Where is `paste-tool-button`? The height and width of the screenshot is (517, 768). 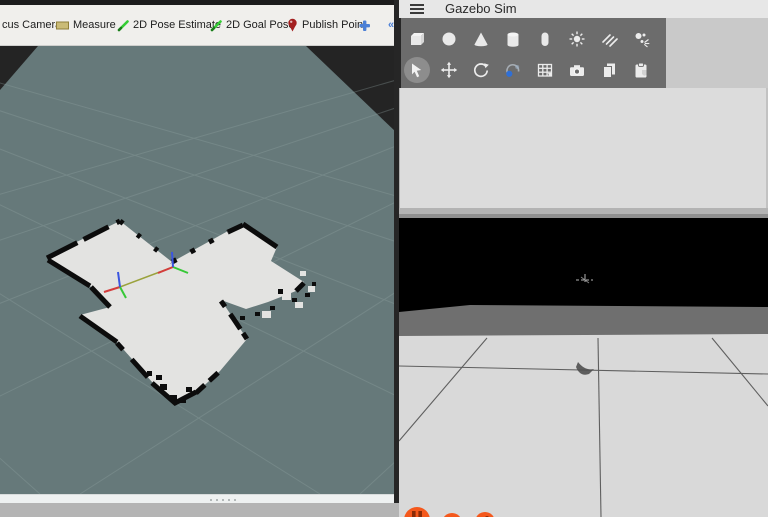 paste-tool-button is located at coordinates (641, 70).